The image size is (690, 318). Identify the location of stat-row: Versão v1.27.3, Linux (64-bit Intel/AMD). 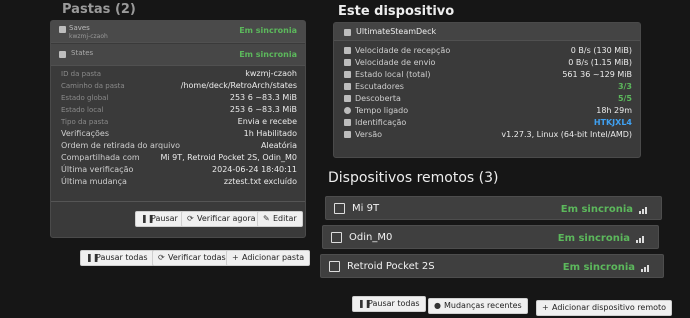
(487, 135).